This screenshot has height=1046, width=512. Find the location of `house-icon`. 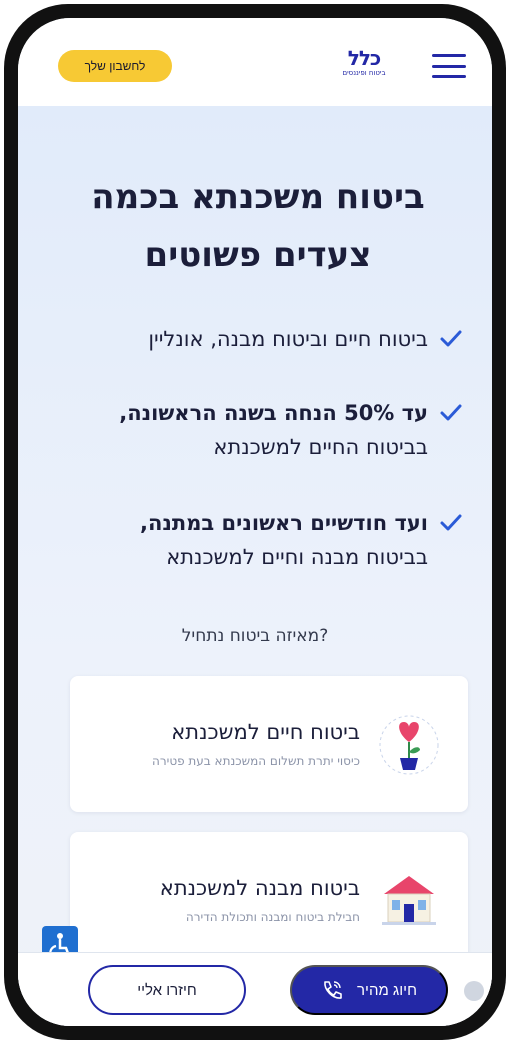

house-icon is located at coordinates (409, 900).